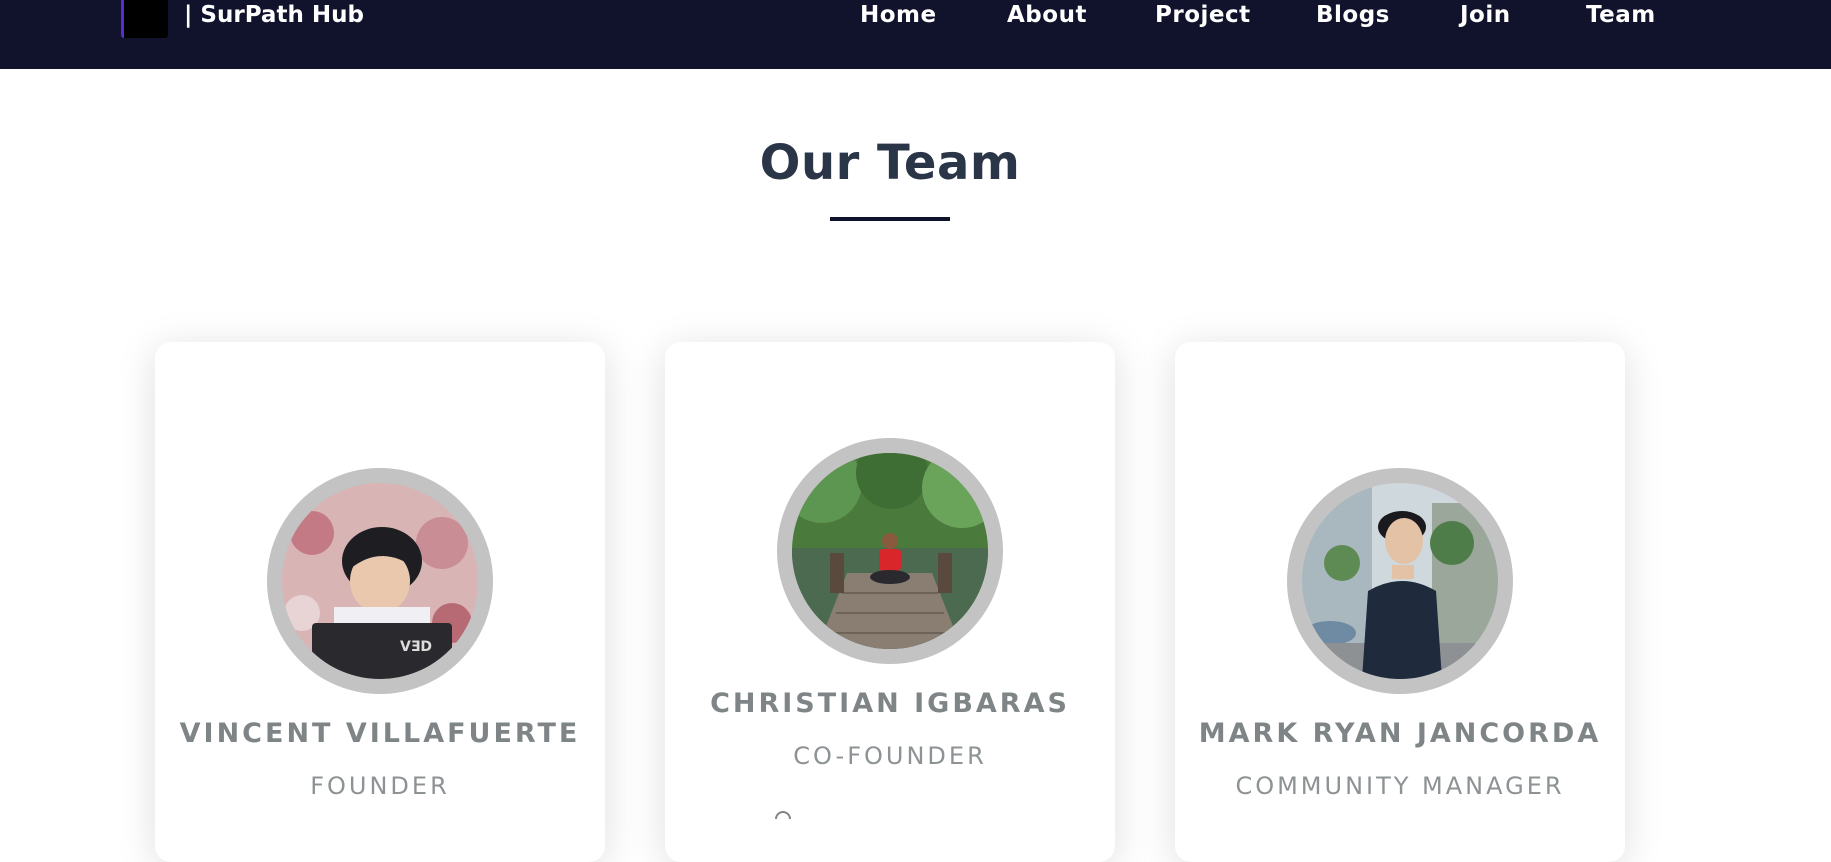  I want to click on svg-text: VƎD, so click(416, 647).